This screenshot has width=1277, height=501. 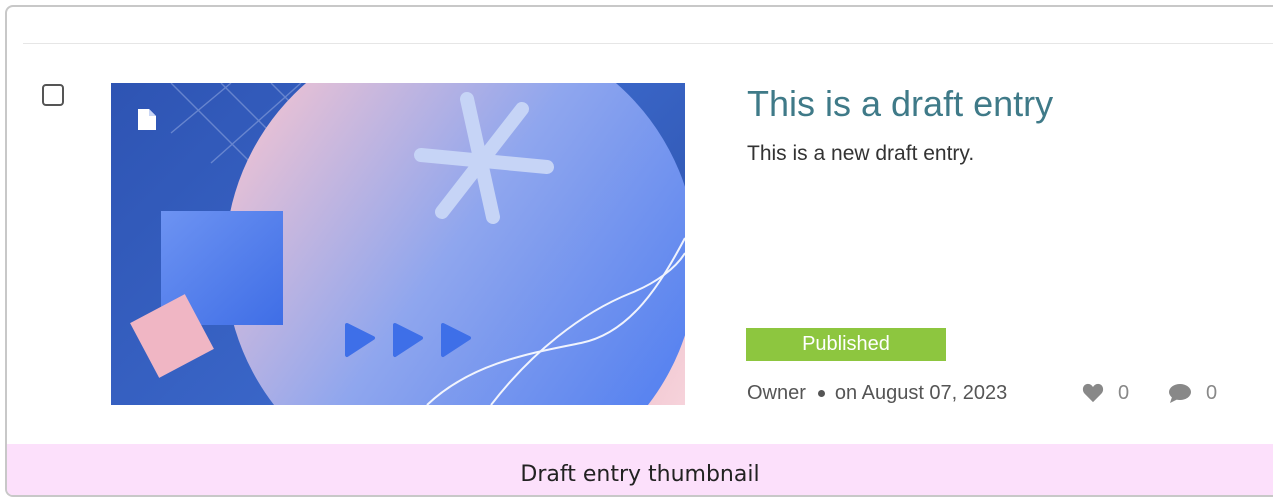 What do you see at coordinates (1093, 393) in the screenshot?
I see `heart-icon` at bounding box center [1093, 393].